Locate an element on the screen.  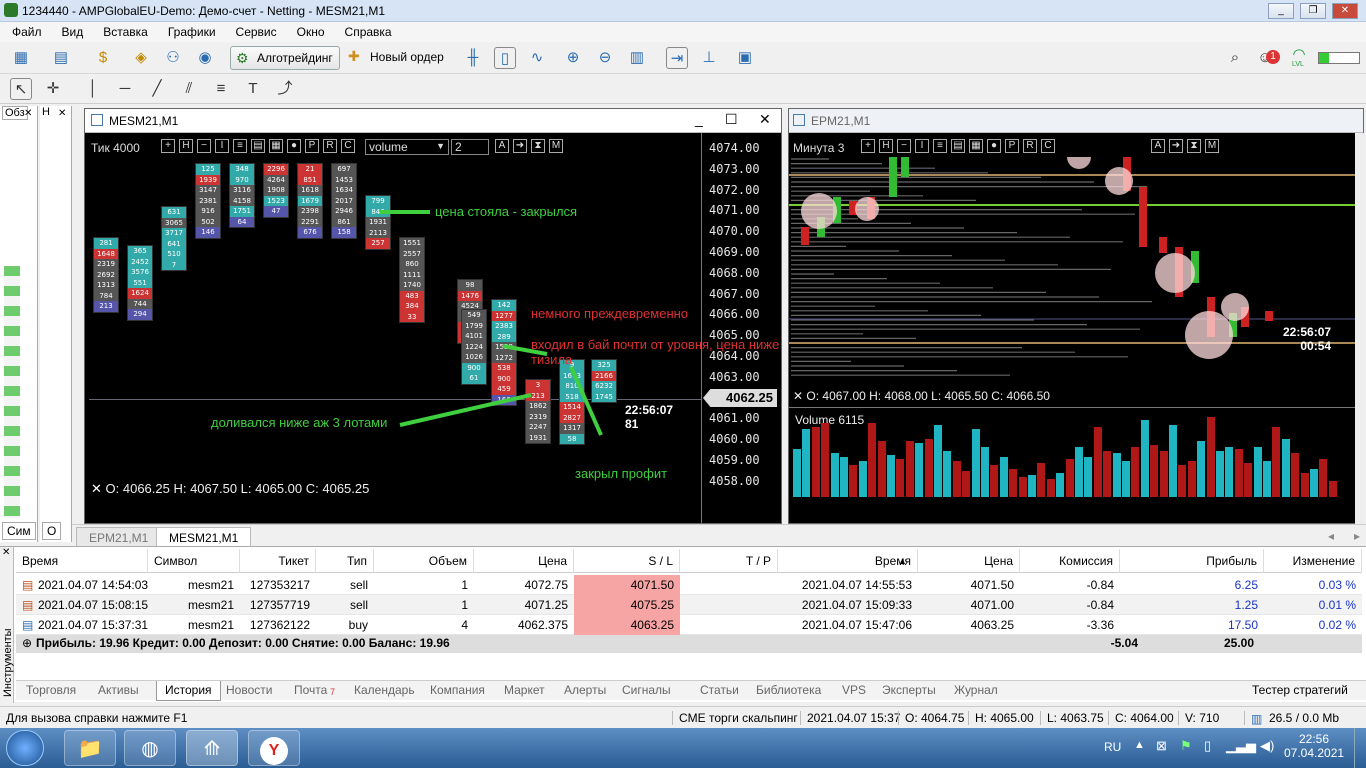
navigator-bottom-tab: О is located at coordinates (52, 531).